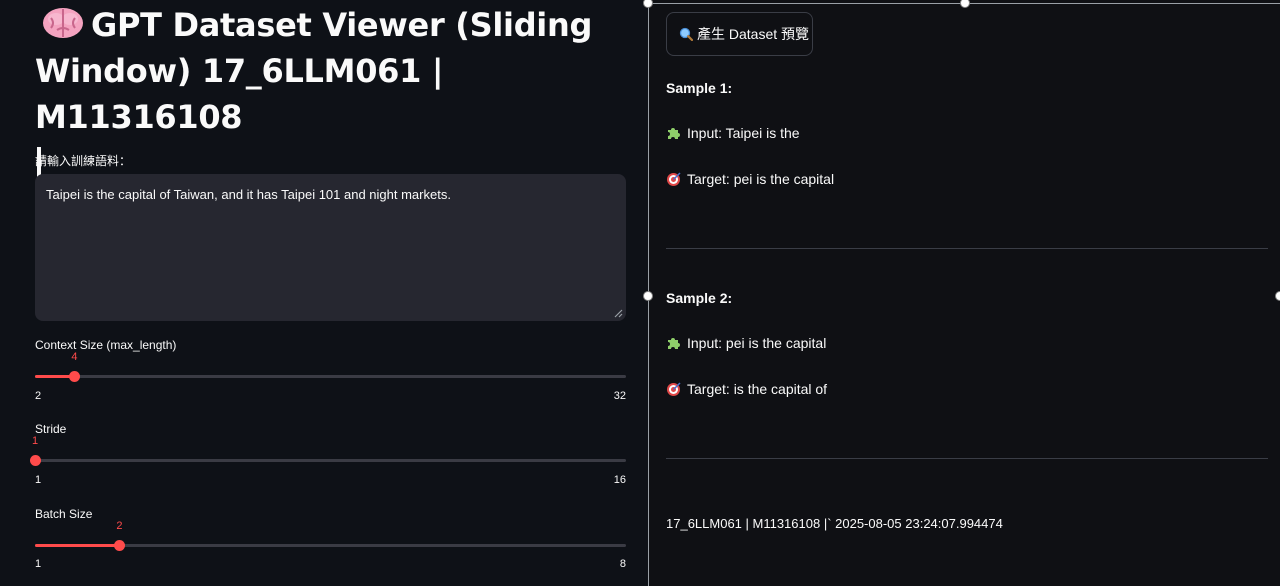 Image resolution: width=1280 pixels, height=586 pixels. What do you see at coordinates (757, 343) in the screenshot?
I see `sample-2-input-text: Input: pei is the capital` at bounding box center [757, 343].